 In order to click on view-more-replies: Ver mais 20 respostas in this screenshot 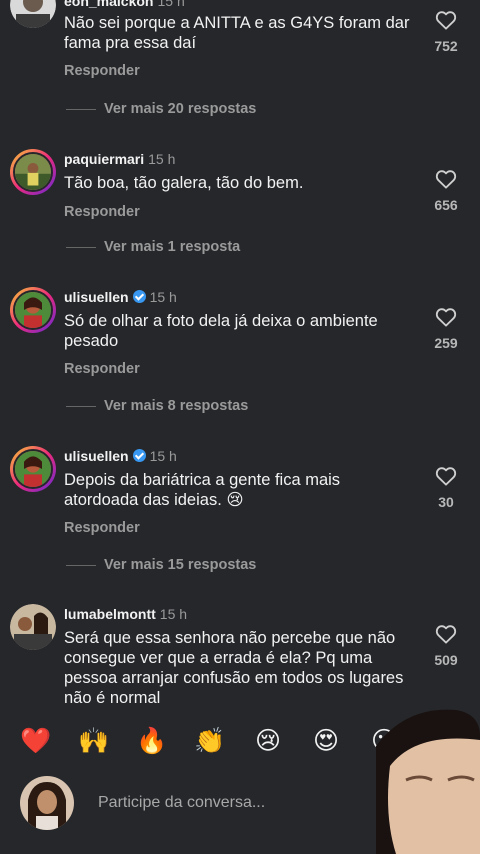, I will do `click(161, 109)`.